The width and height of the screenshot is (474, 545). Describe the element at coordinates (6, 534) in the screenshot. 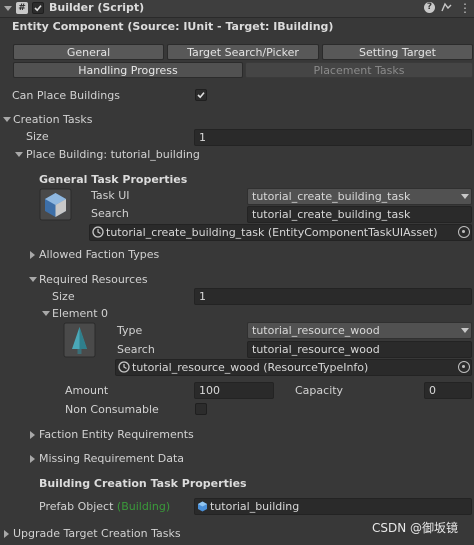

I see `upgrade-target-creation-tasks-foldout-icon` at that location.